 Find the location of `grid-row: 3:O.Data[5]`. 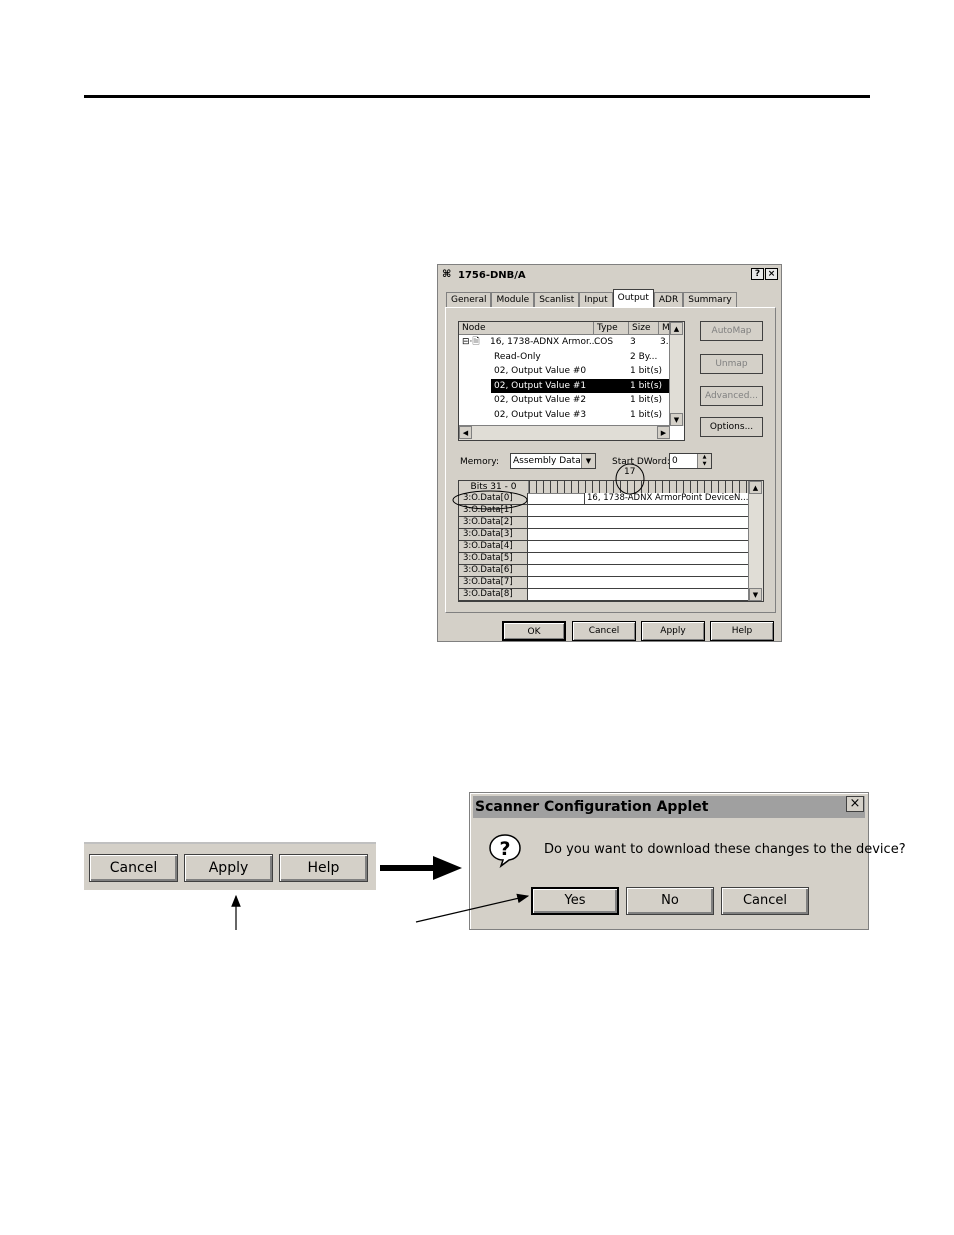

grid-row: 3:O.Data[5] is located at coordinates (605, 559).